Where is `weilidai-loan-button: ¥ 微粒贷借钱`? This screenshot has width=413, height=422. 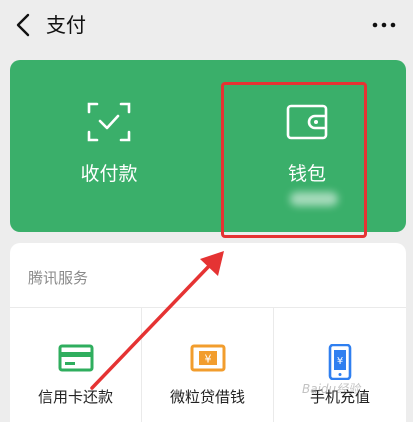
weilidai-loan-button: ¥ 微粒贷借钱 is located at coordinates (207, 365).